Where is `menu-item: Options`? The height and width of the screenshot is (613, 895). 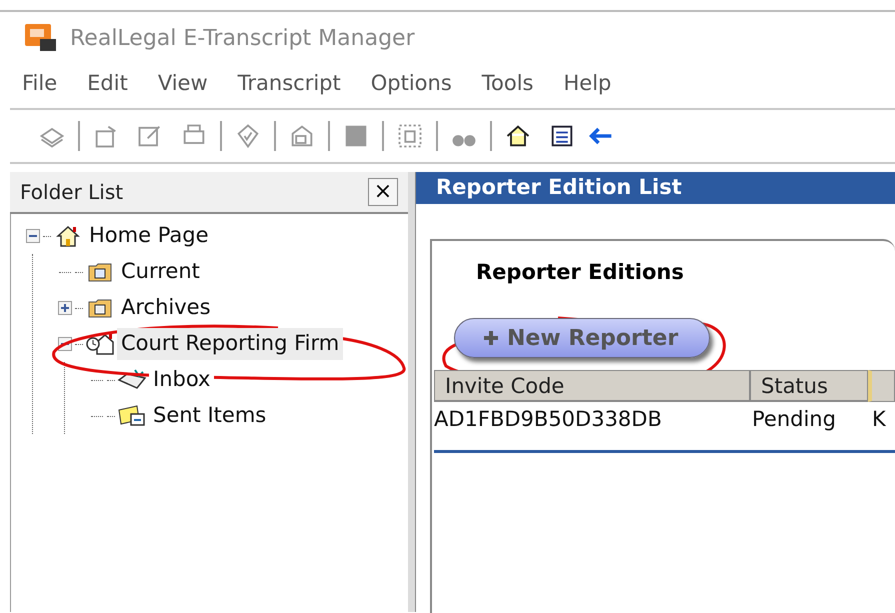 menu-item: Options is located at coordinates (411, 84).